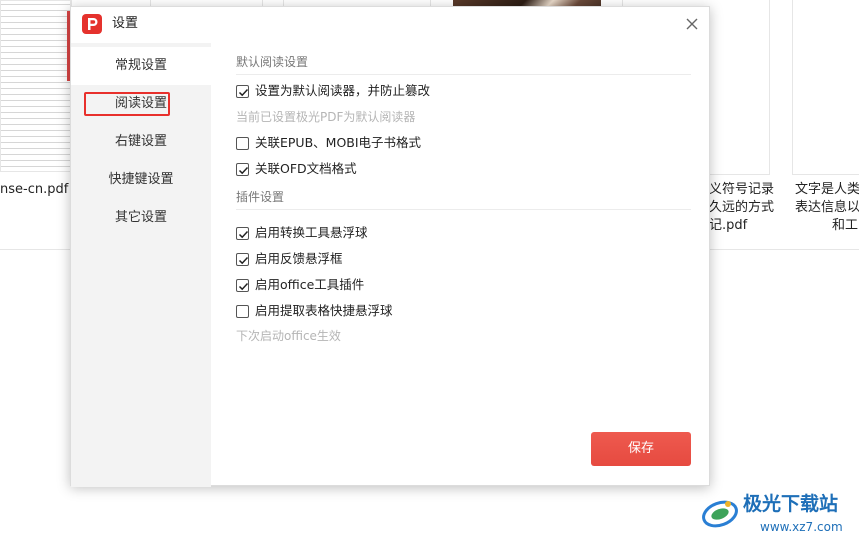 Image resolution: width=859 pixels, height=543 pixels. I want to click on option-epub-mobi: 关联EPUB、MOBI电子书格式, so click(328, 143).